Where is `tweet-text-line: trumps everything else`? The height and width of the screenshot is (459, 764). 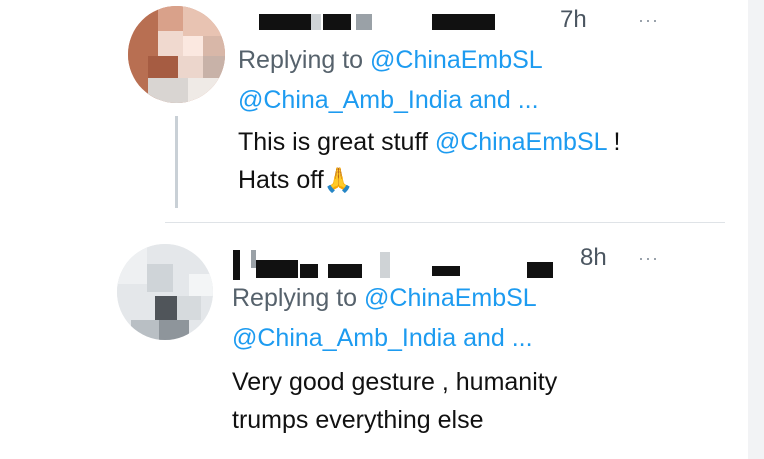
tweet-text-line: trumps everything else is located at coordinates (358, 420).